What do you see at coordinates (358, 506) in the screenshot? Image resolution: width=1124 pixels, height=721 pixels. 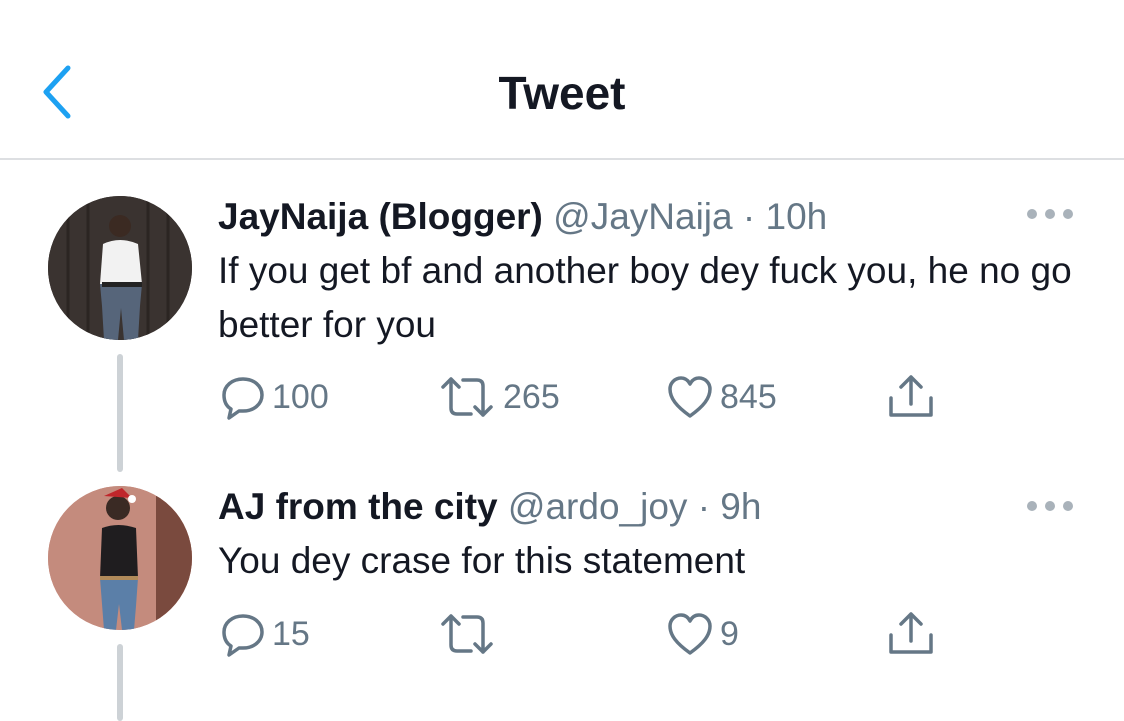 I see `display-name: AJ from the city` at bounding box center [358, 506].